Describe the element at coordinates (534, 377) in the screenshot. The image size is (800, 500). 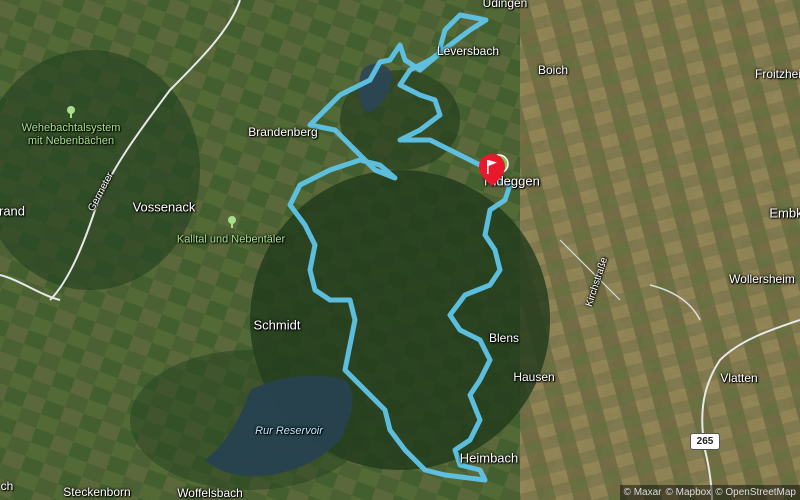
I see `place-label-hausen: Hausen` at that location.